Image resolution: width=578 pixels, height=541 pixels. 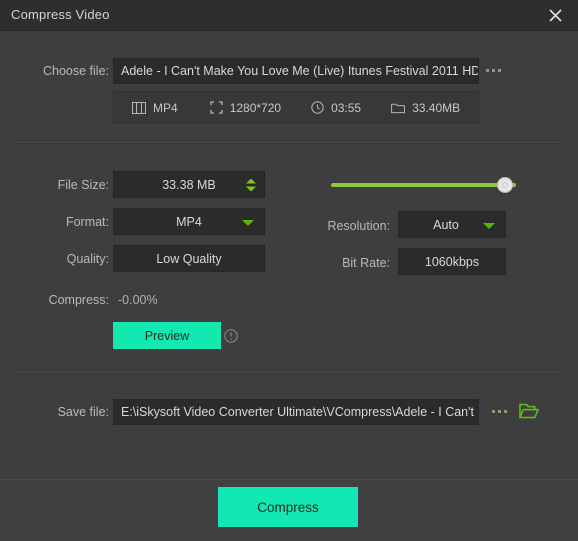 What do you see at coordinates (255, 107) in the screenshot?
I see `media-info-resolution-text: 1280*720` at bounding box center [255, 107].